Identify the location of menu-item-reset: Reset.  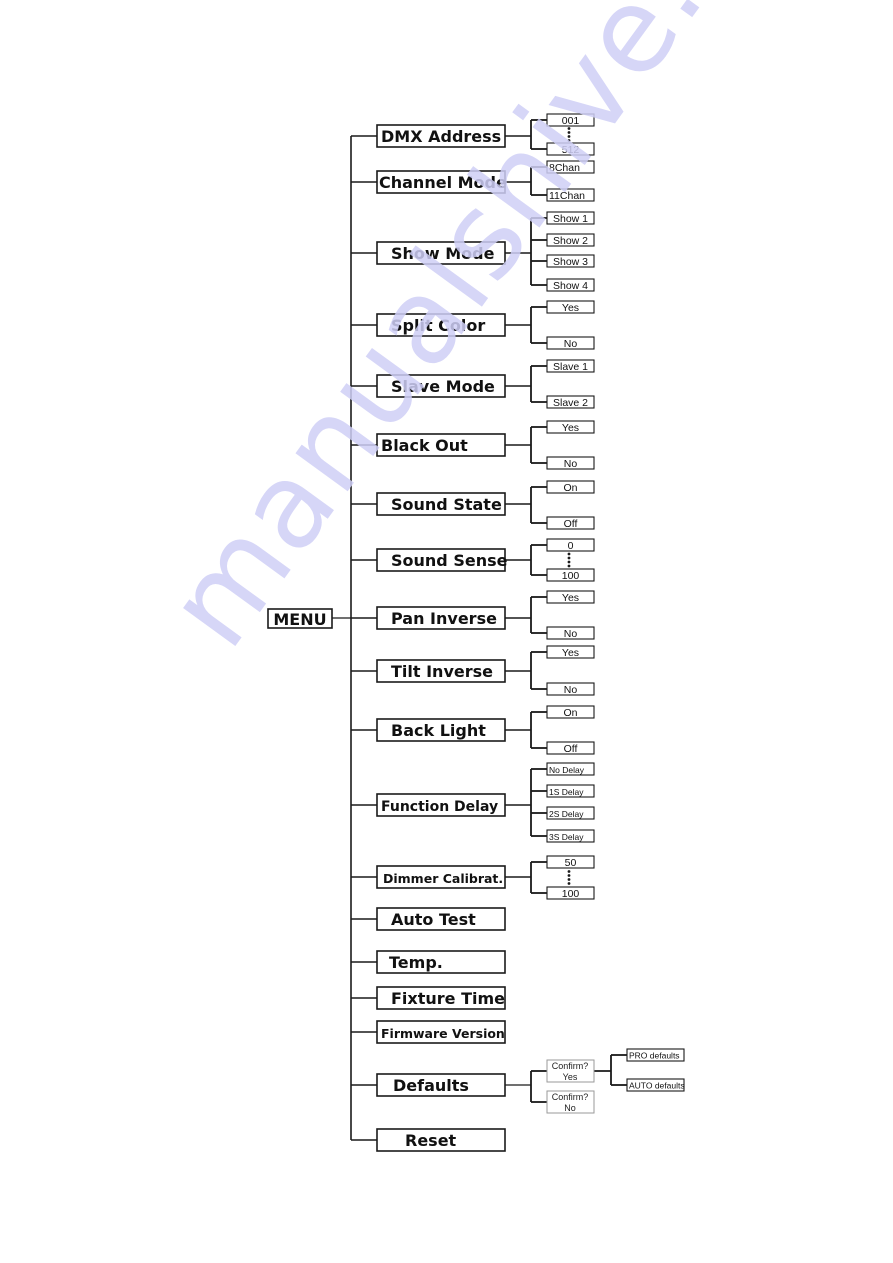
(441, 1140).